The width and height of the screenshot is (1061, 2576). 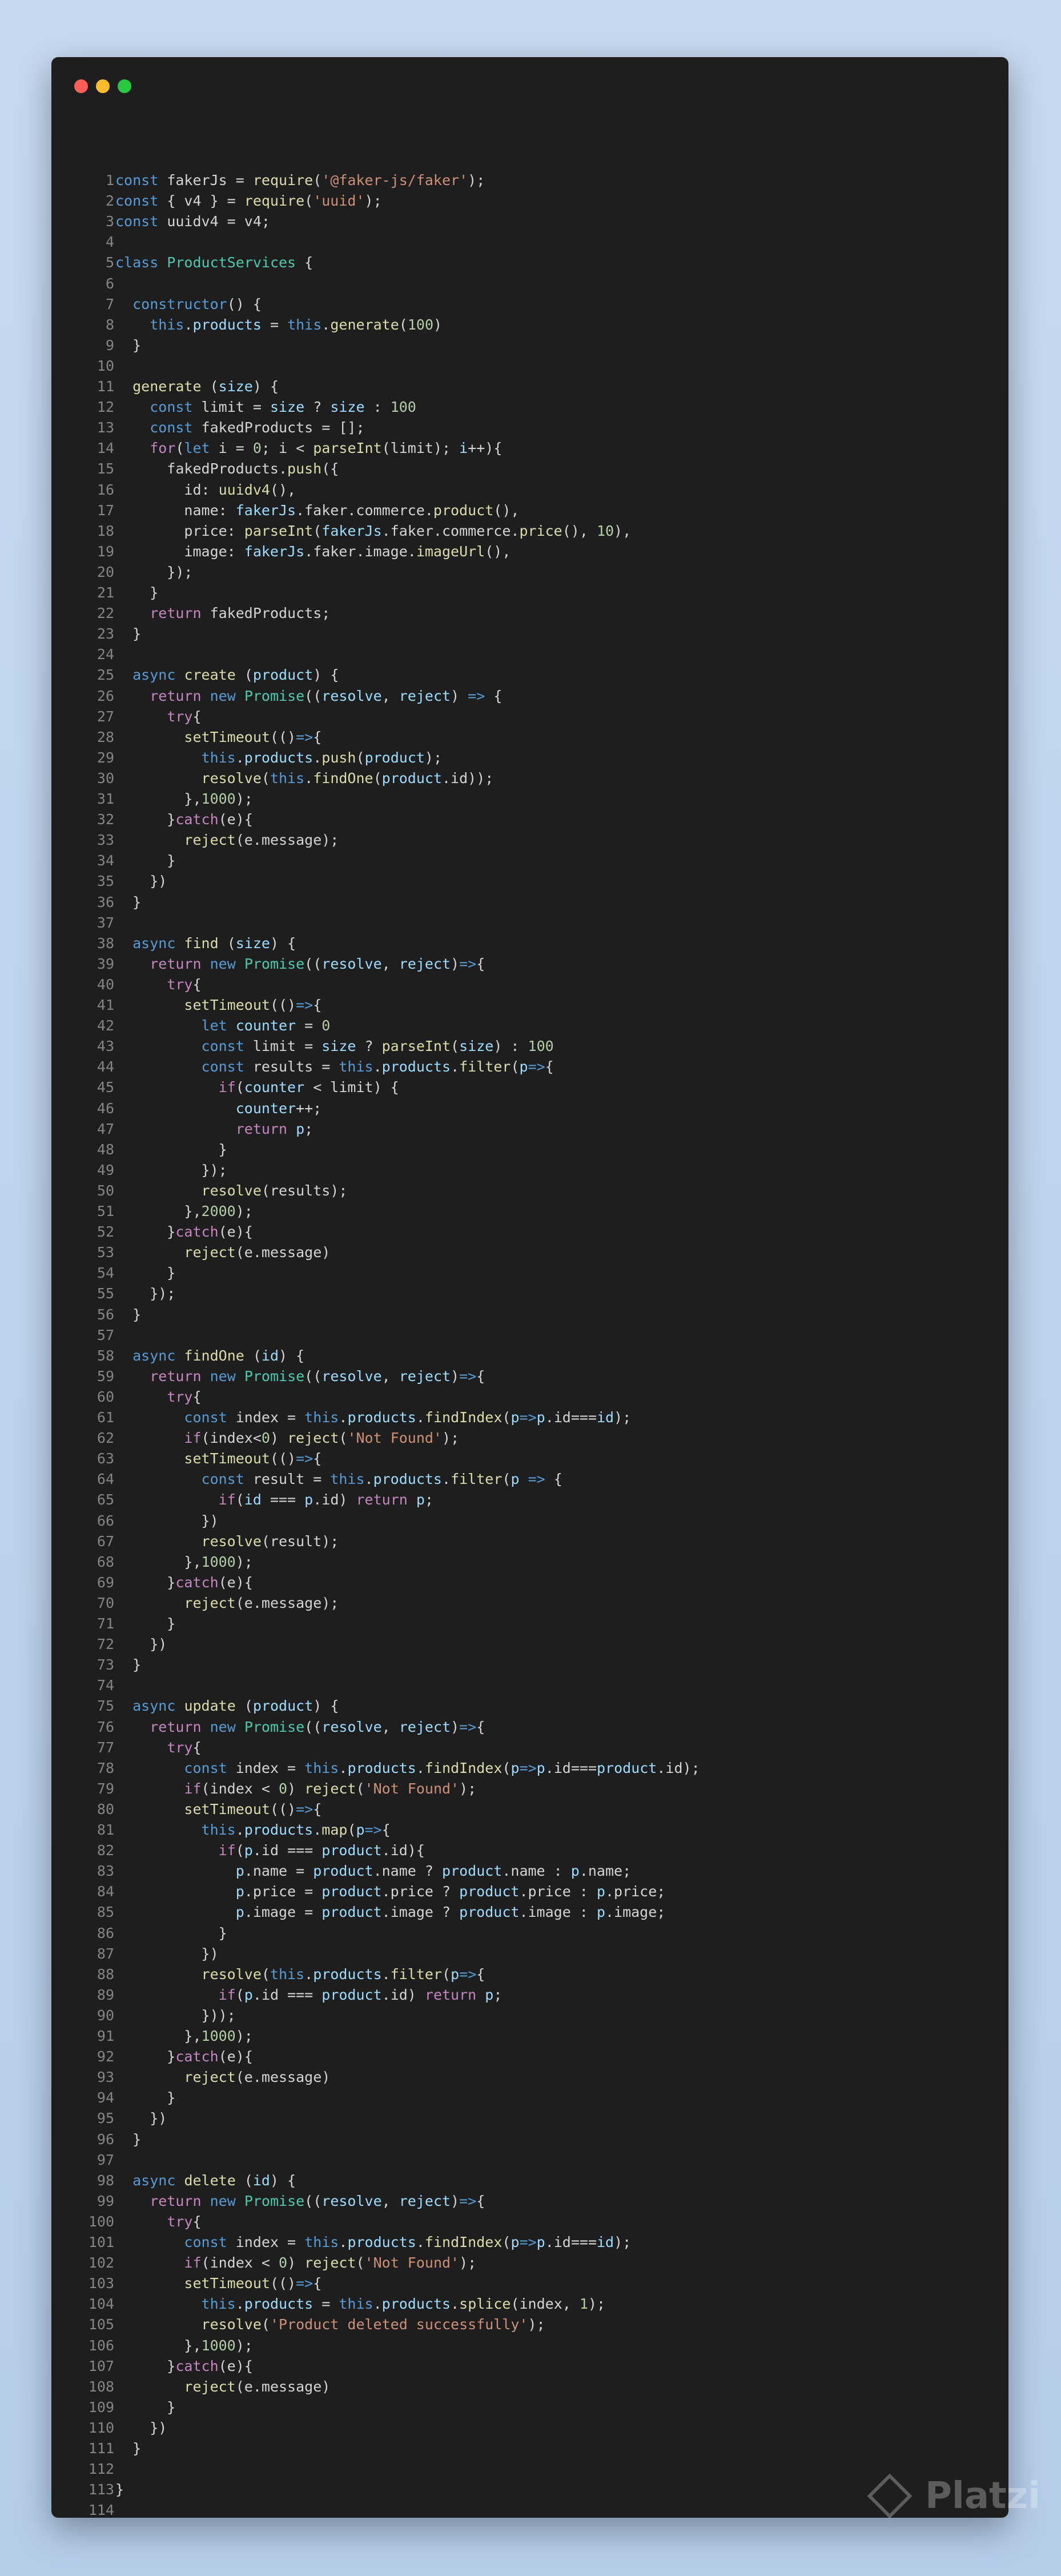 I want to click on code-token: (),, so click(x=498, y=551).